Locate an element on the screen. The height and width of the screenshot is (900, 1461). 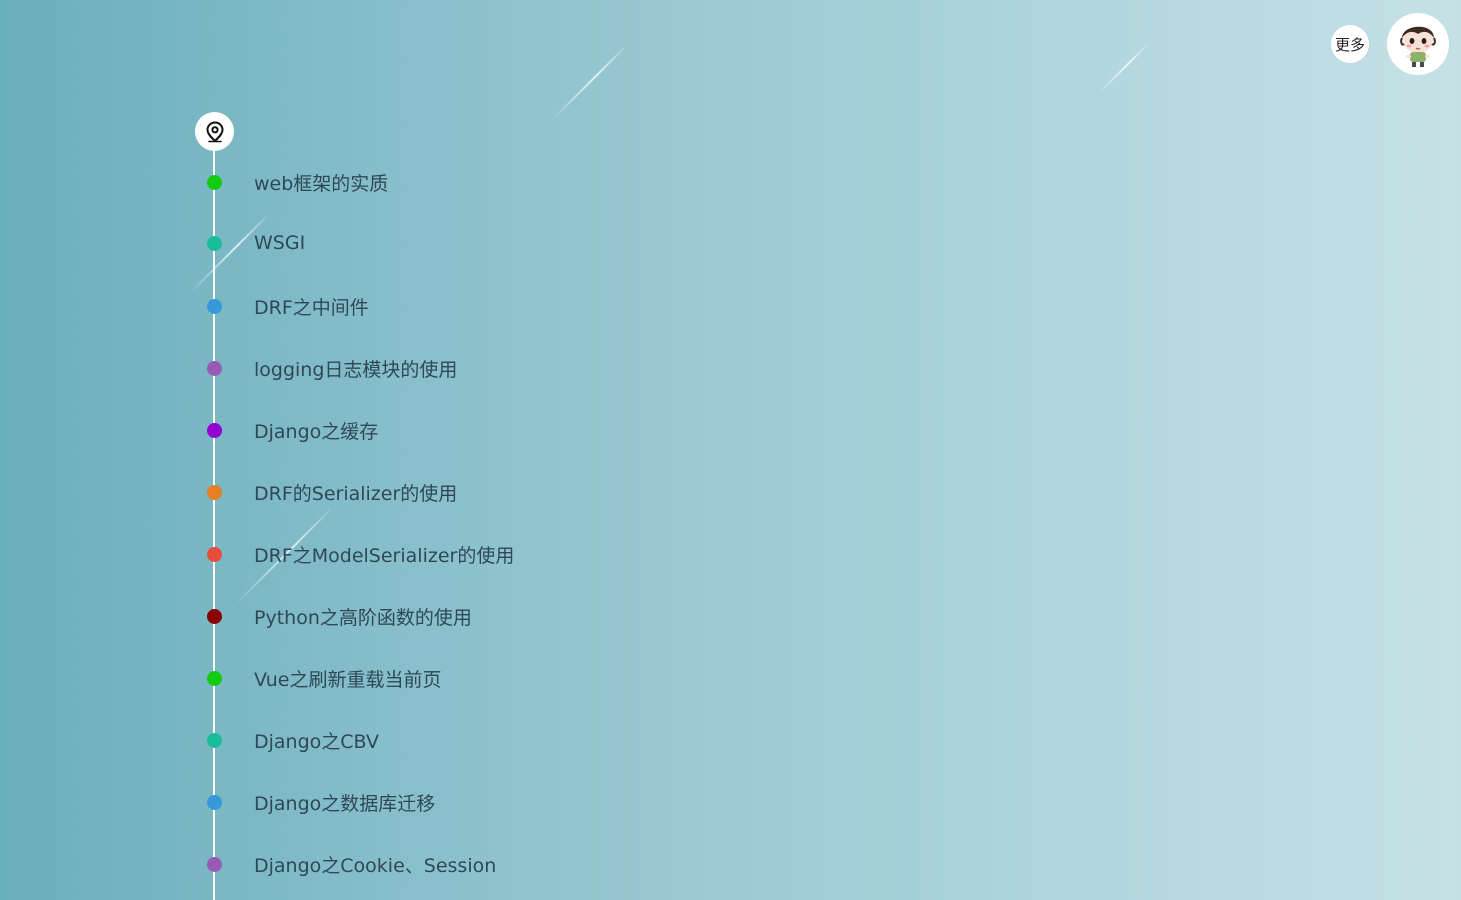
timeline-item-title: web框架的实质 is located at coordinates (321, 182).